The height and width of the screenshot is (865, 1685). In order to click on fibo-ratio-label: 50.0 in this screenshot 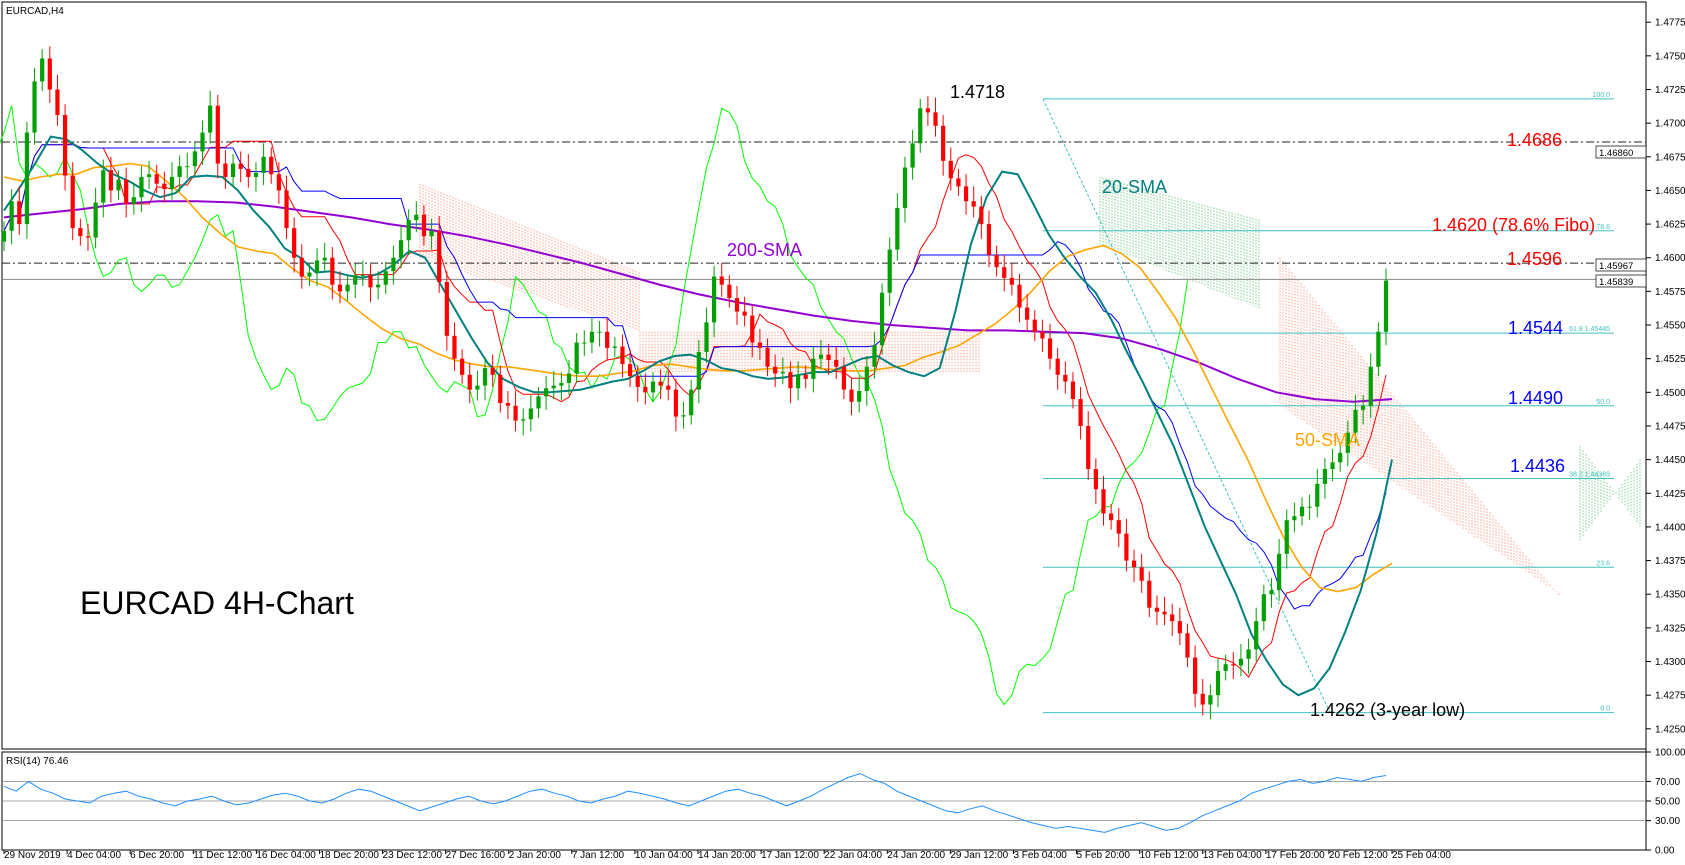, I will do `click(1603, 402)`.